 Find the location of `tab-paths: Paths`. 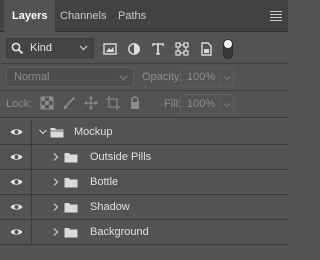

tab-paths: Paths is located at coordinates (132, 16).